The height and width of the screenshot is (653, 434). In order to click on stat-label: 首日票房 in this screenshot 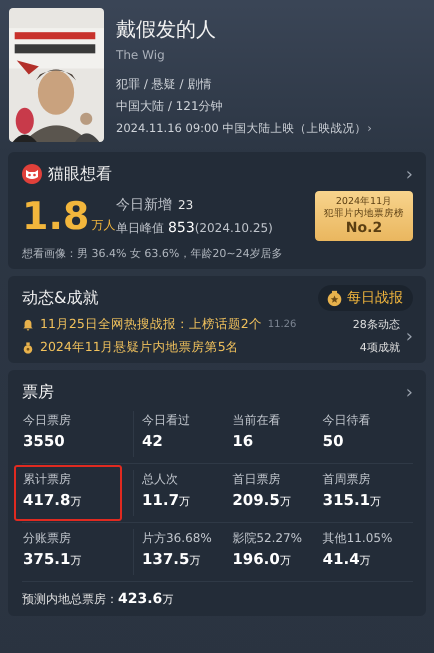, I will do `click(257, 479)`.